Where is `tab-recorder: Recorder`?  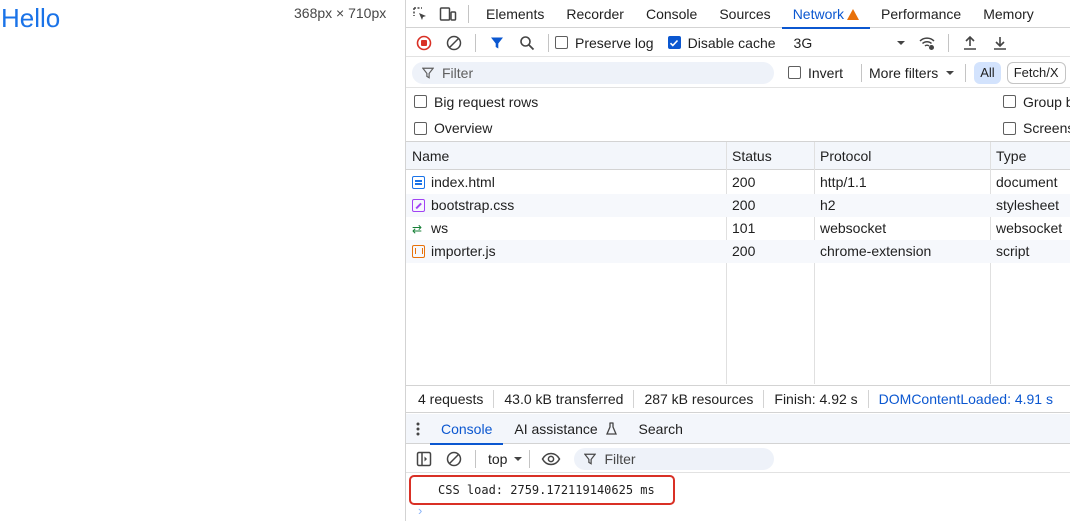
tab-recorder: Recorder is located at coordinates (595, 14).